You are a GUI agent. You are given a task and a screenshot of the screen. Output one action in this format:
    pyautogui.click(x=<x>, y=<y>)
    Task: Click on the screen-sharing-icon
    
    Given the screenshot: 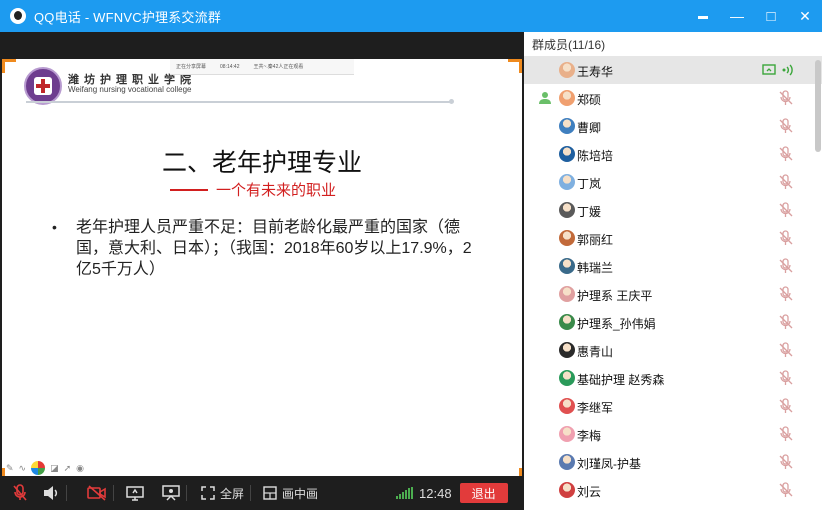 What is the action you would take?
    pyautogui.click(x=770, y=70)
    